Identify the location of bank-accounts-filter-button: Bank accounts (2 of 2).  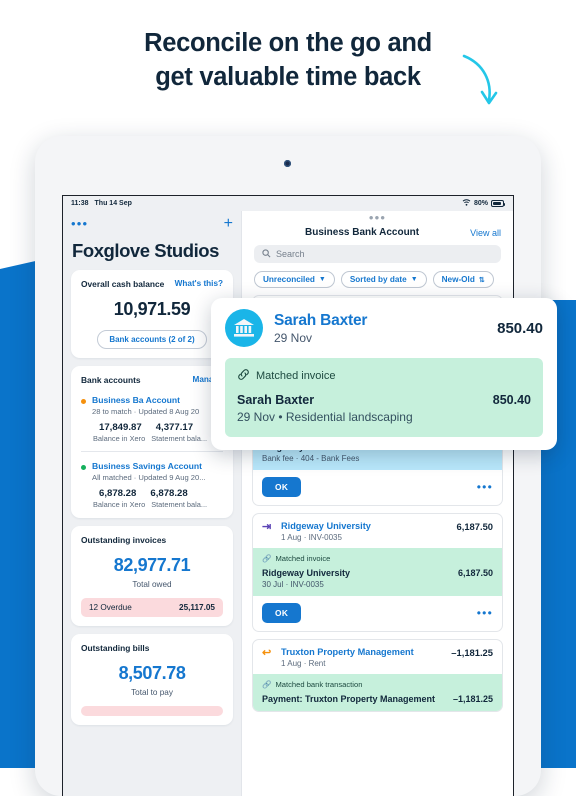
(152, 340).